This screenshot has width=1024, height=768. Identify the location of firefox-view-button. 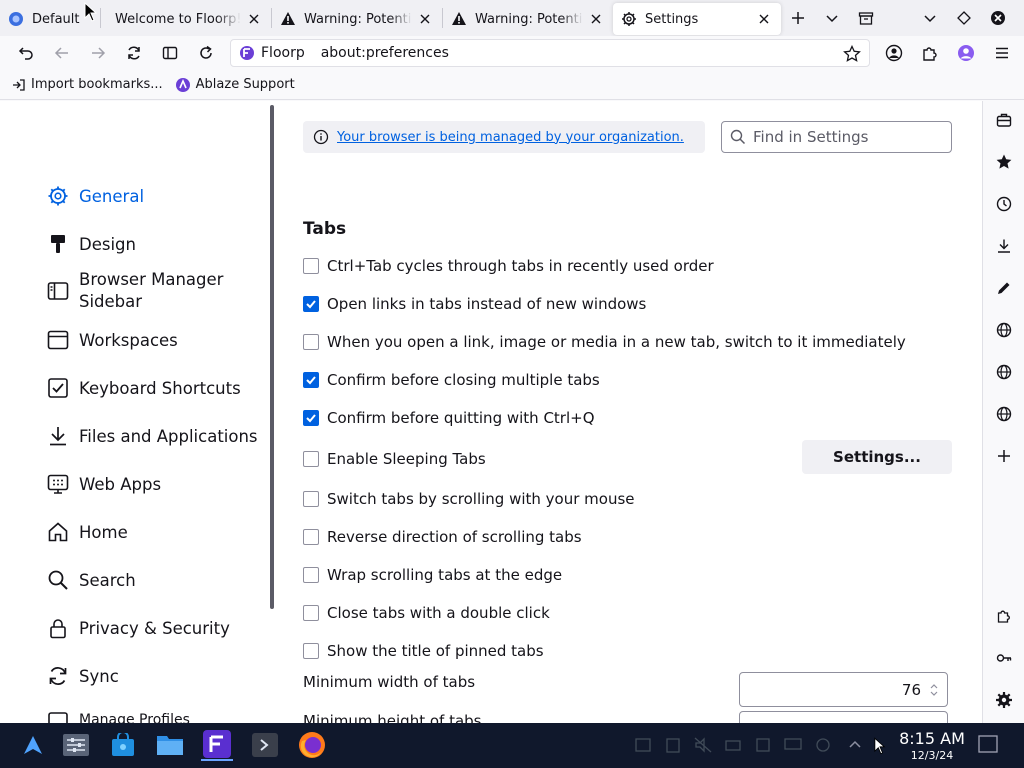
(866, 18).